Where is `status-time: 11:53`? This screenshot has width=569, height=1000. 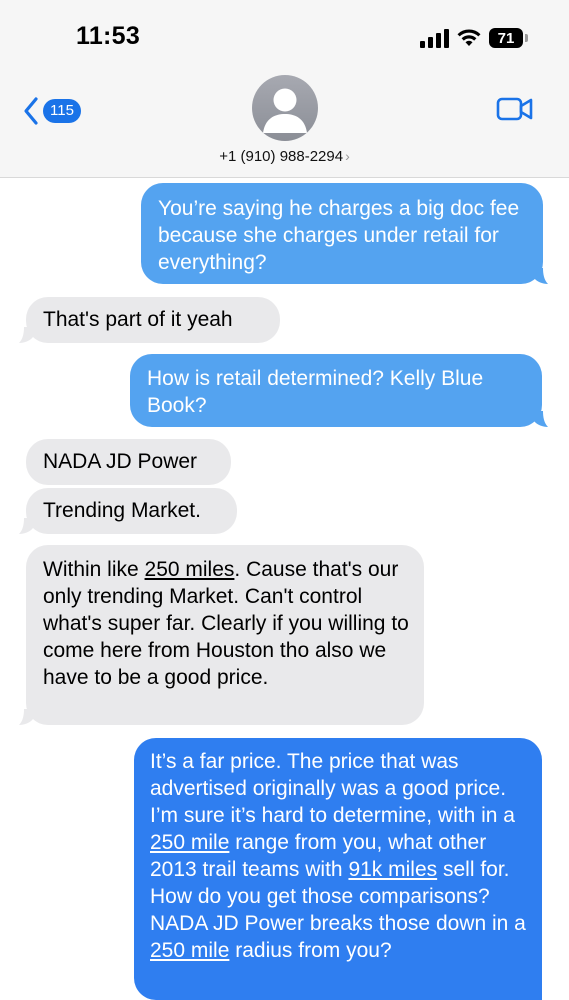
status-time: 11:53 is located at coordinates (108, 36).